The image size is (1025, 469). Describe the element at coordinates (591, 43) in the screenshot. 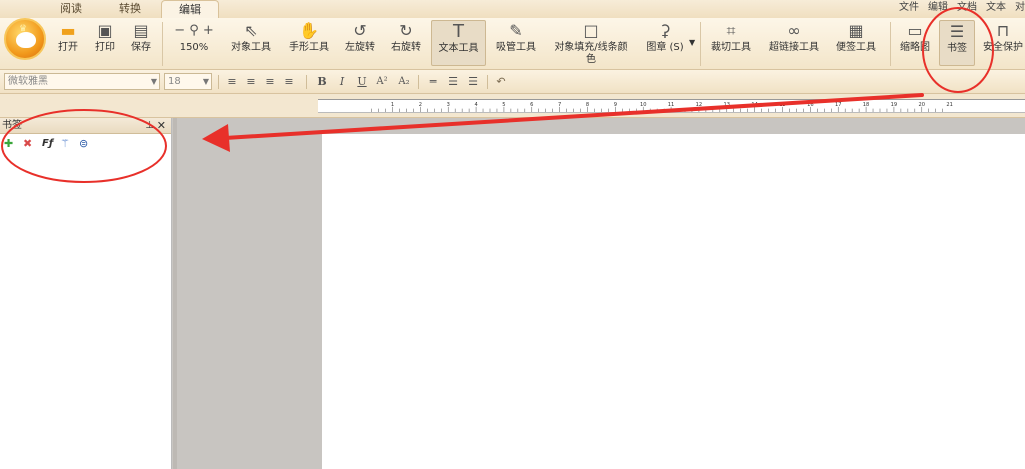

I see `object-fill-button: □ 对象填充/线条颜 色` at that location.